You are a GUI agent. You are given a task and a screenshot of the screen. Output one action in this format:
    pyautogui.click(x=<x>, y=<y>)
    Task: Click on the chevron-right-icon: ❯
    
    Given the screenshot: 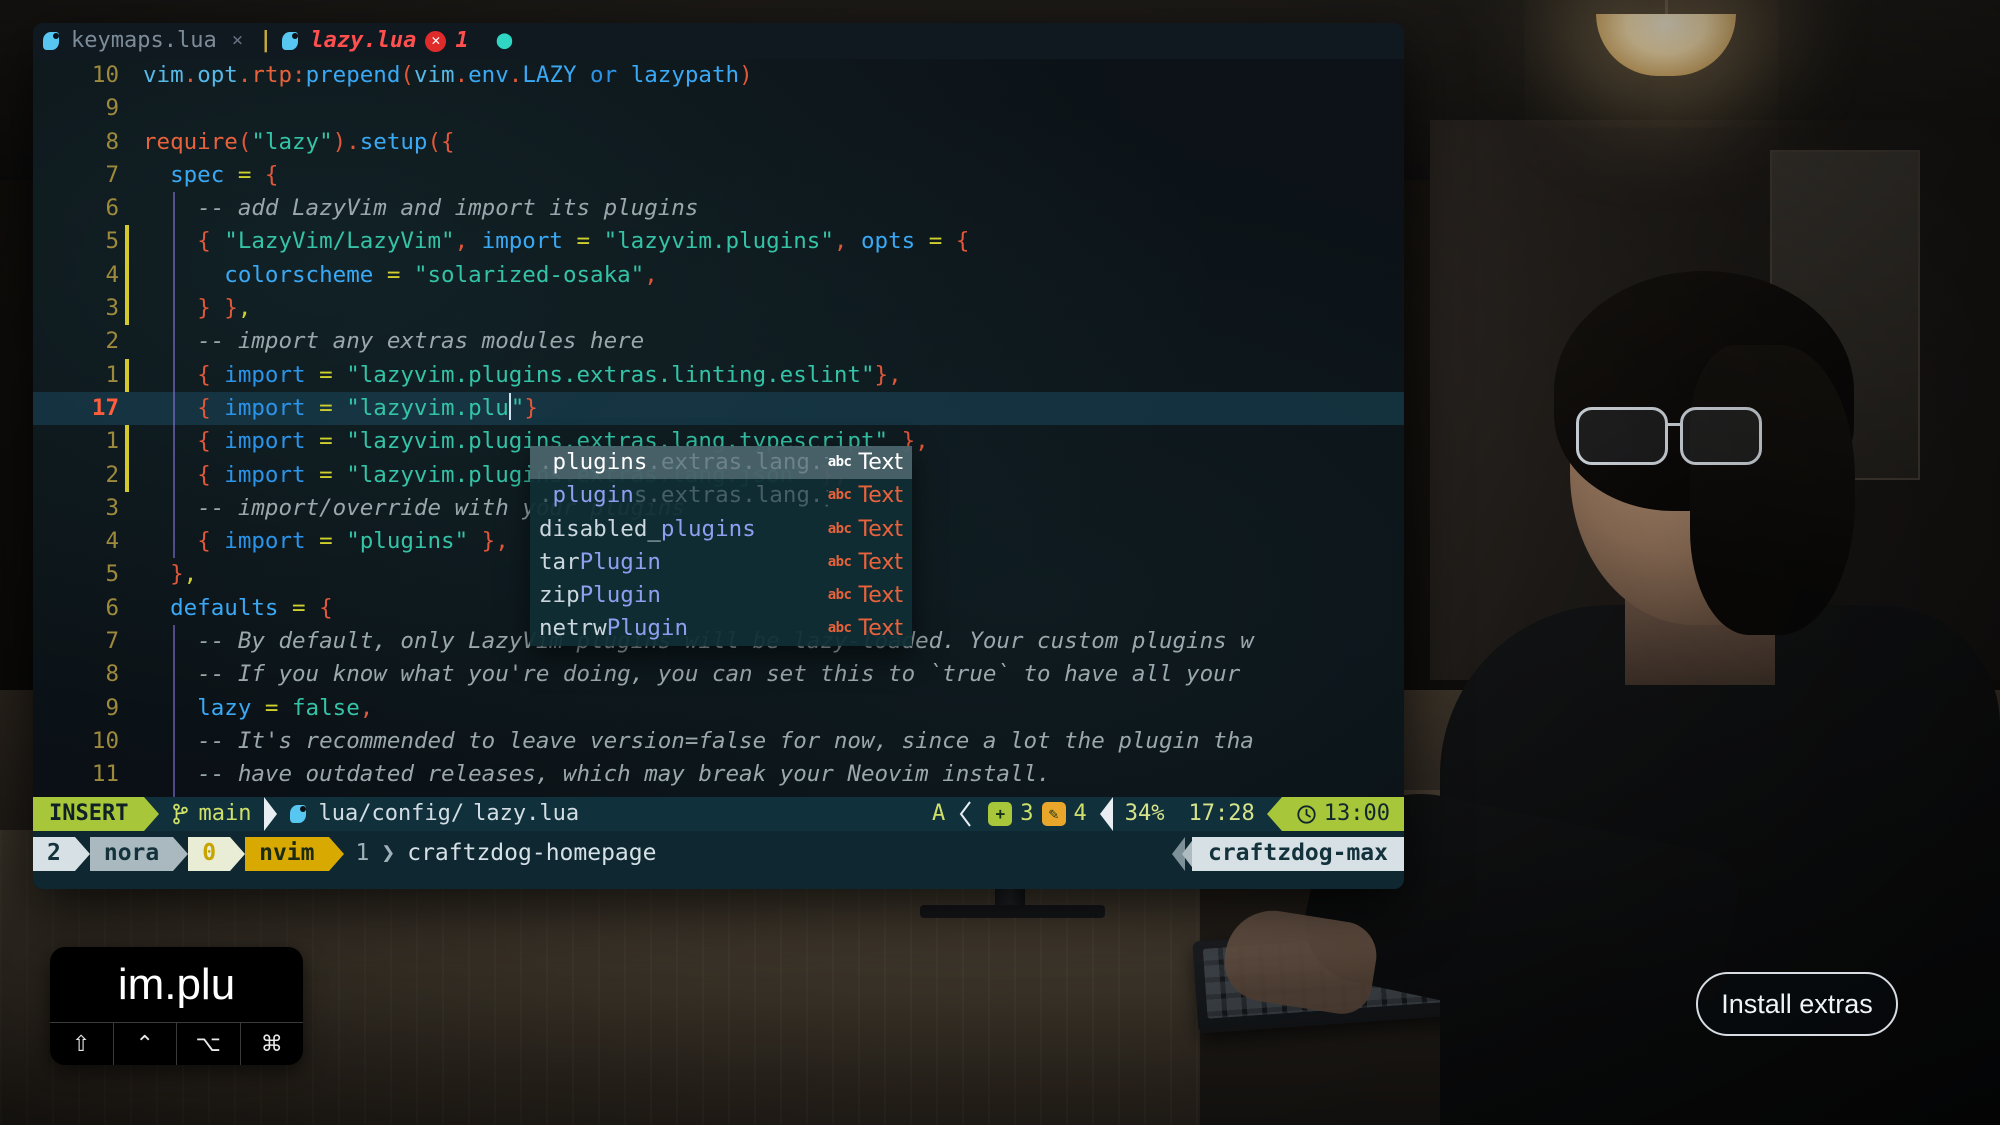 What is the action you would take?
    pyautogui.click(x=388, y=853)
    